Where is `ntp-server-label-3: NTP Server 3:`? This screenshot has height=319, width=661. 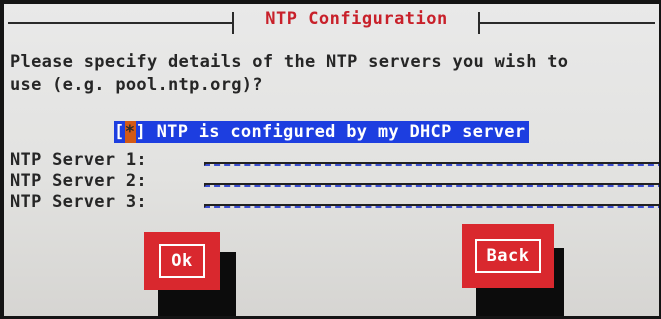
ntp-server-label-3: NTP Server 3: is located at coordinates (78, 202).